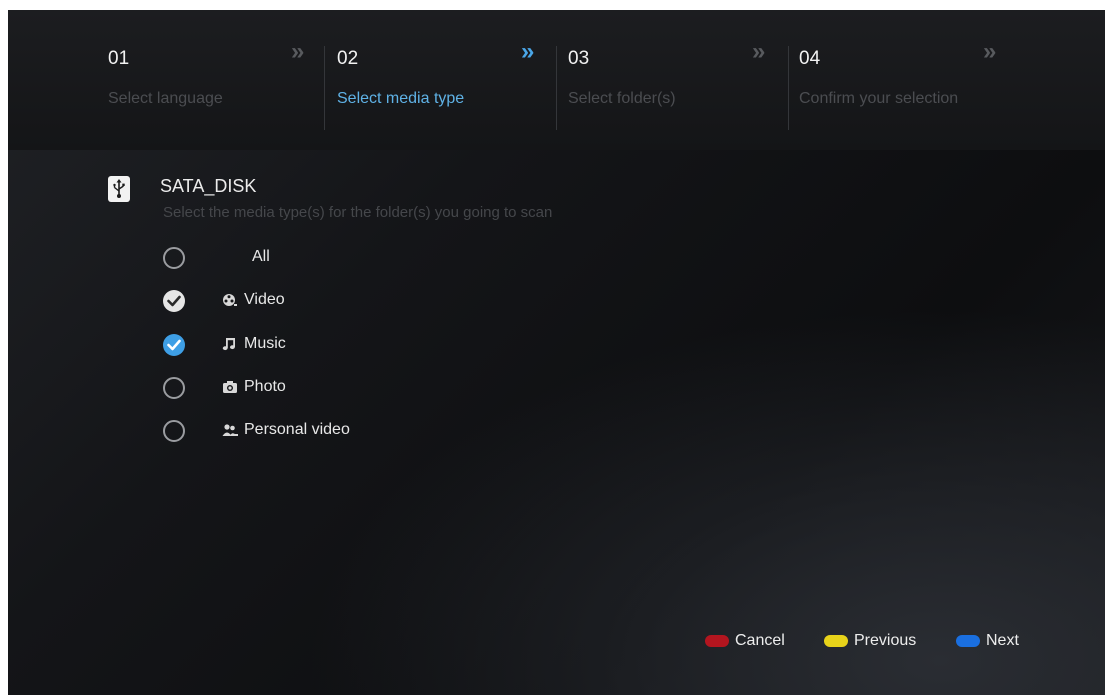 This screenshot has height=695, width=1105. I want to click on next-button: Next, so click(991, 641).